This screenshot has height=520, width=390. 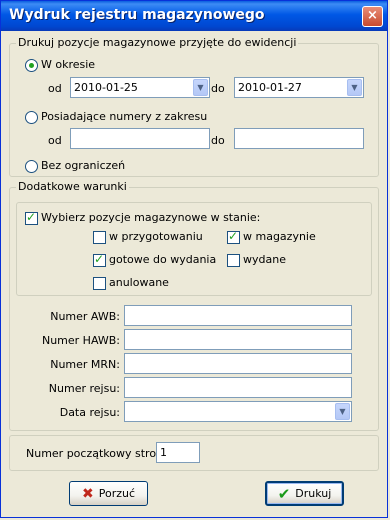 I want to click on num-from-label: od, so click(x=55, y=140).